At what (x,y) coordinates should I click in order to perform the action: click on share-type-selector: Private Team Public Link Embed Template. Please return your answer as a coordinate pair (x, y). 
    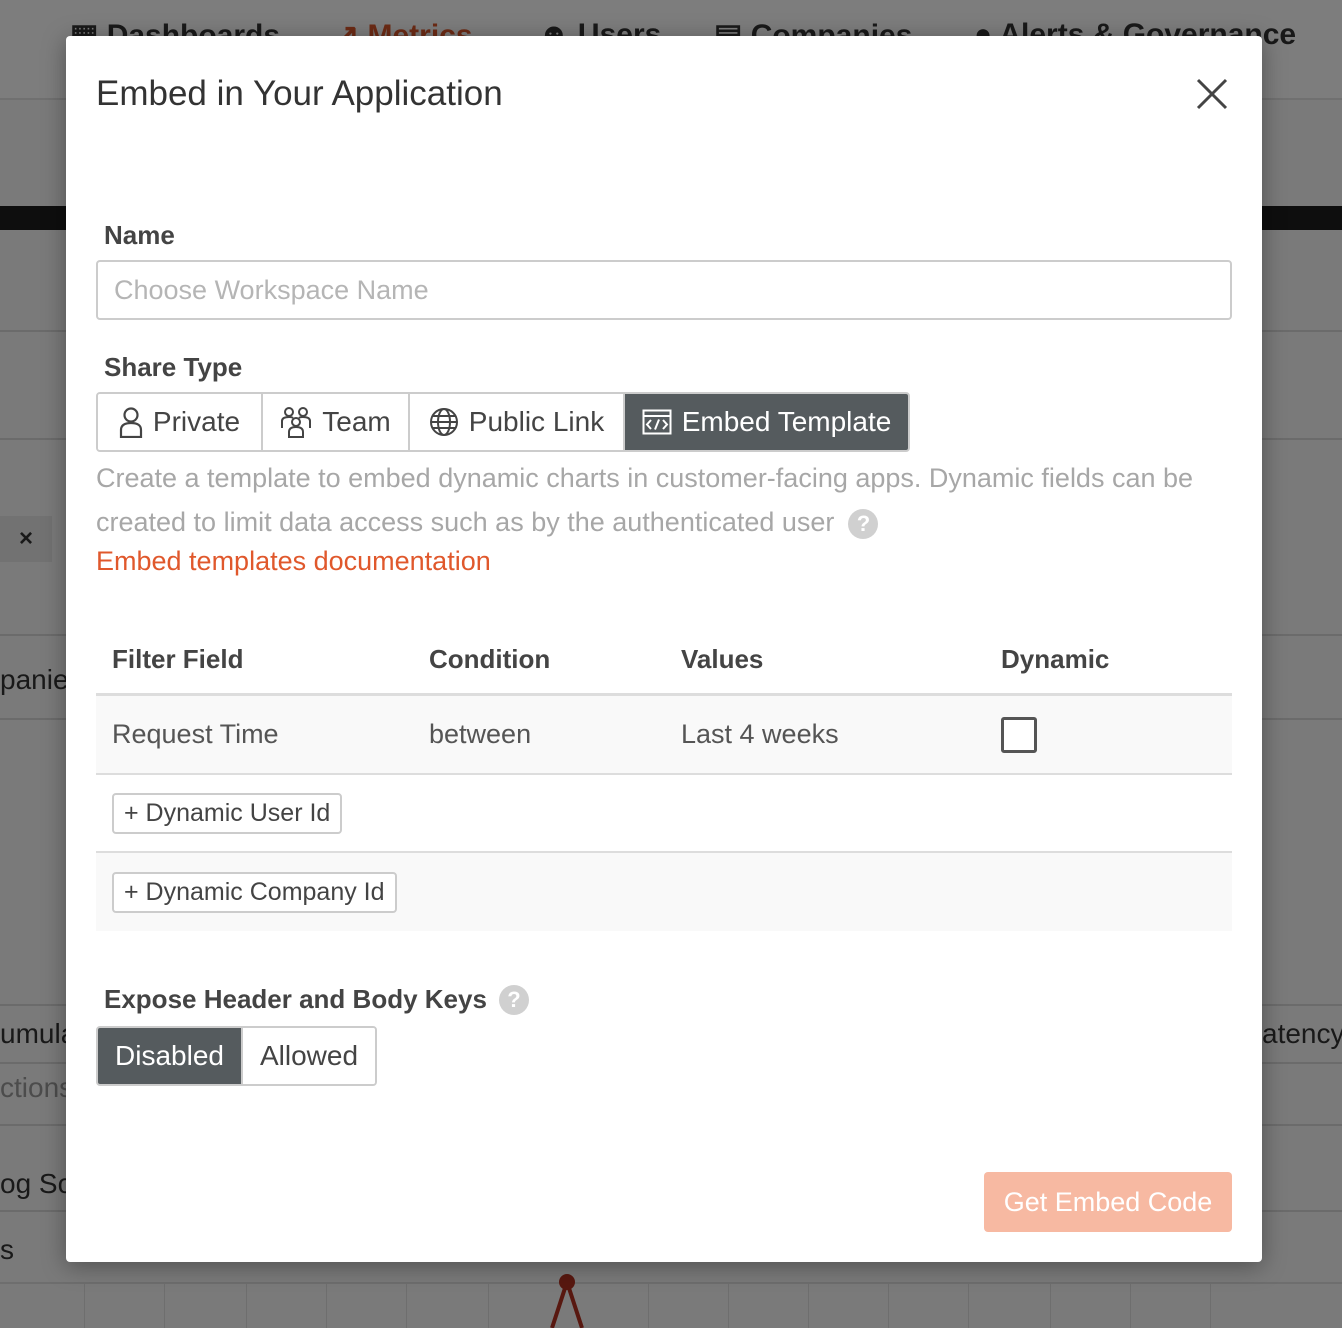
    Looking at the image, I should click on (503, 422).